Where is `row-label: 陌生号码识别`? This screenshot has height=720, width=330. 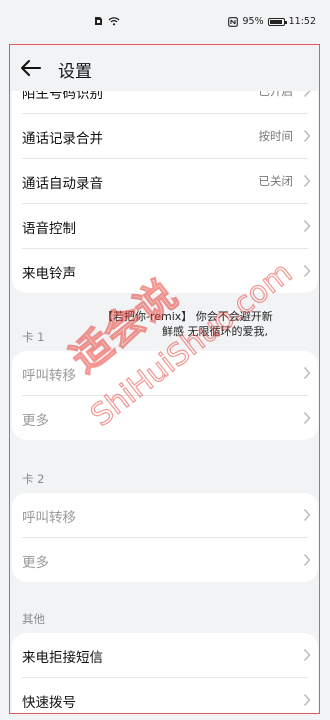 row-label: 陌生号码识别 is located at coordinates (62, 96).